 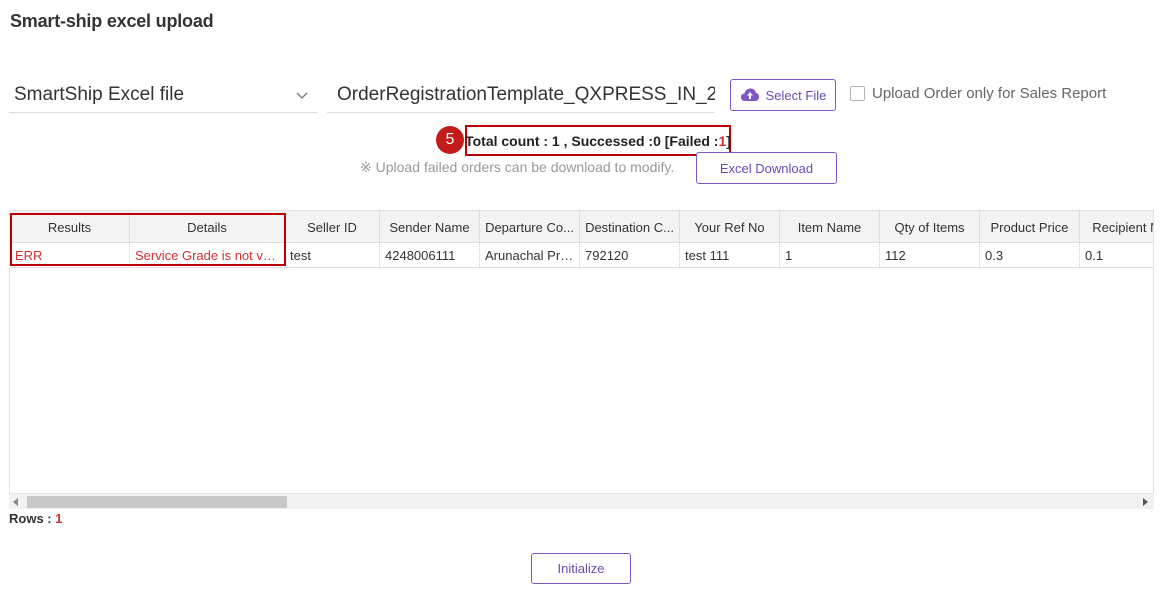 What do you see at coordinates (1116, 227) in the screenshot?
I see `column-header-recipient-name: Recipient Na` at bounding box center [1116, 227].